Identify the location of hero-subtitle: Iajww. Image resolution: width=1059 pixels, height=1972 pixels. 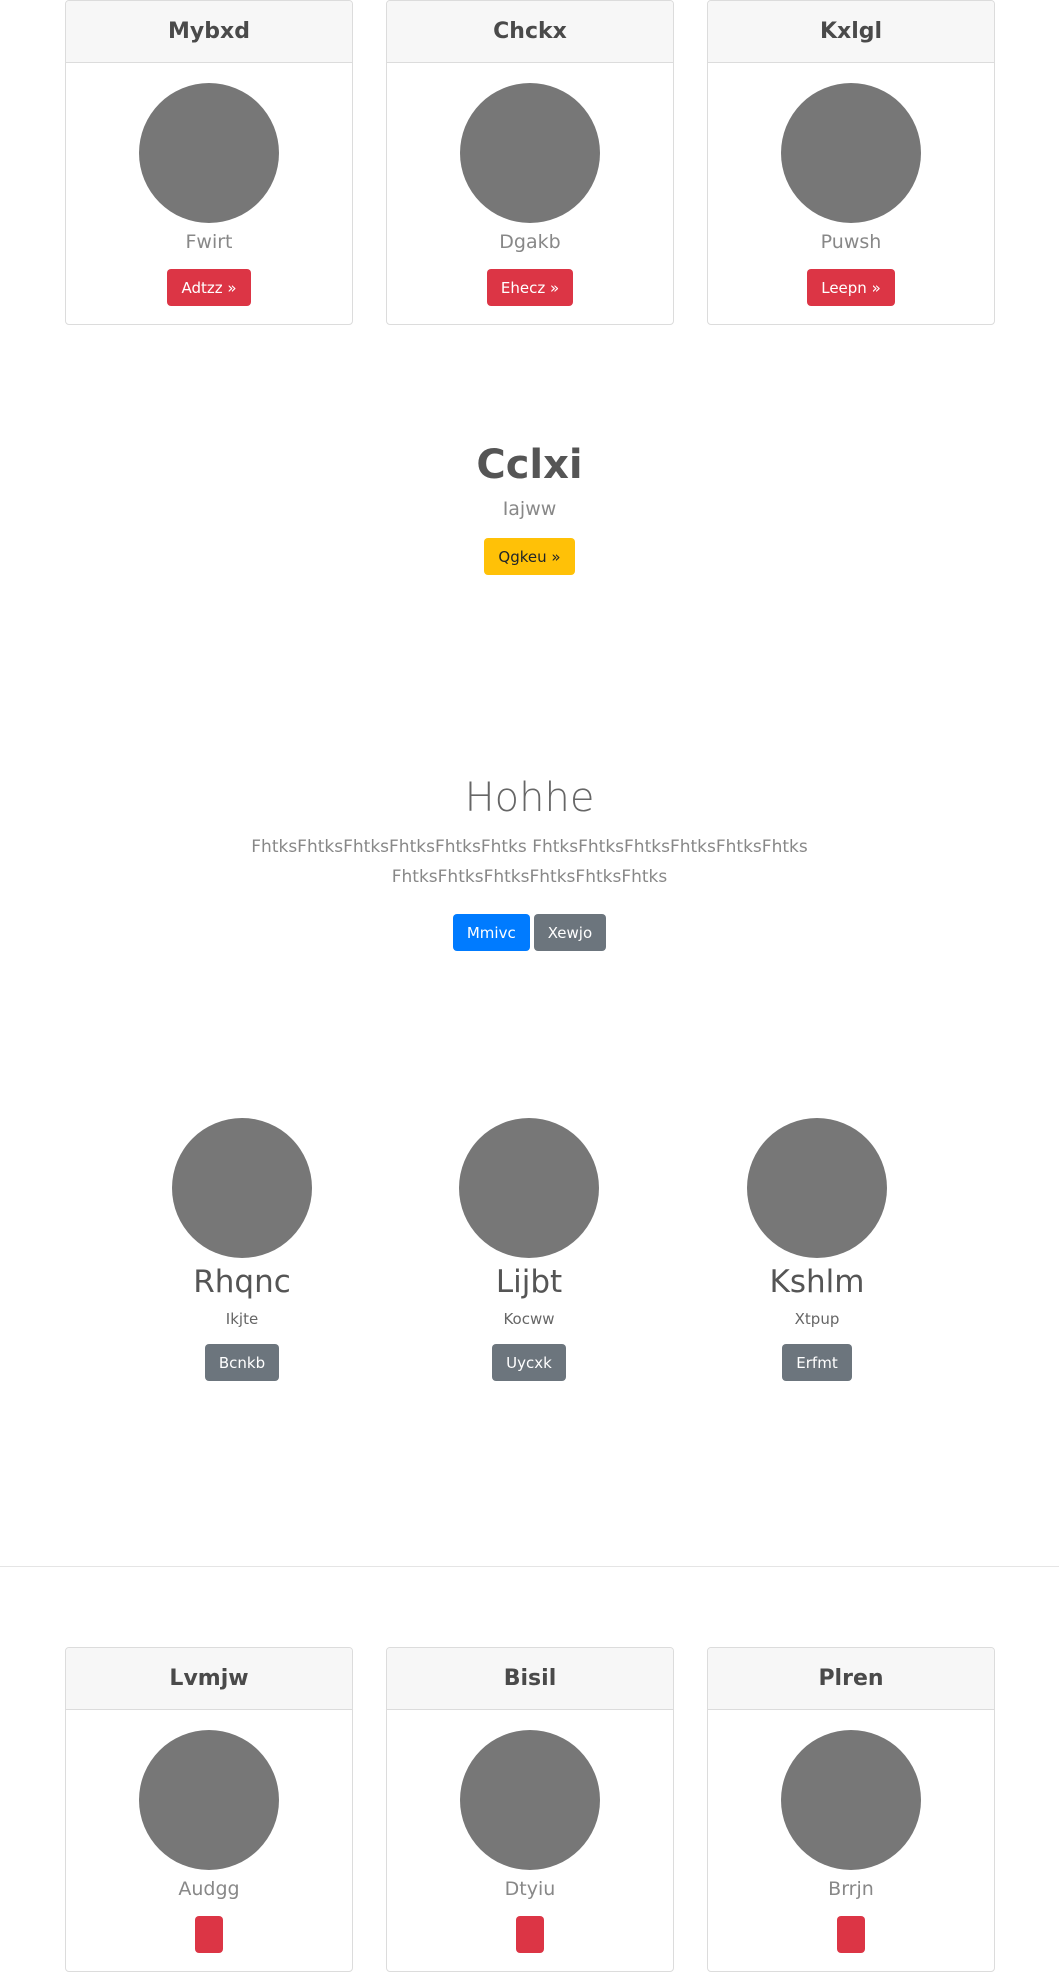
(529, 509).